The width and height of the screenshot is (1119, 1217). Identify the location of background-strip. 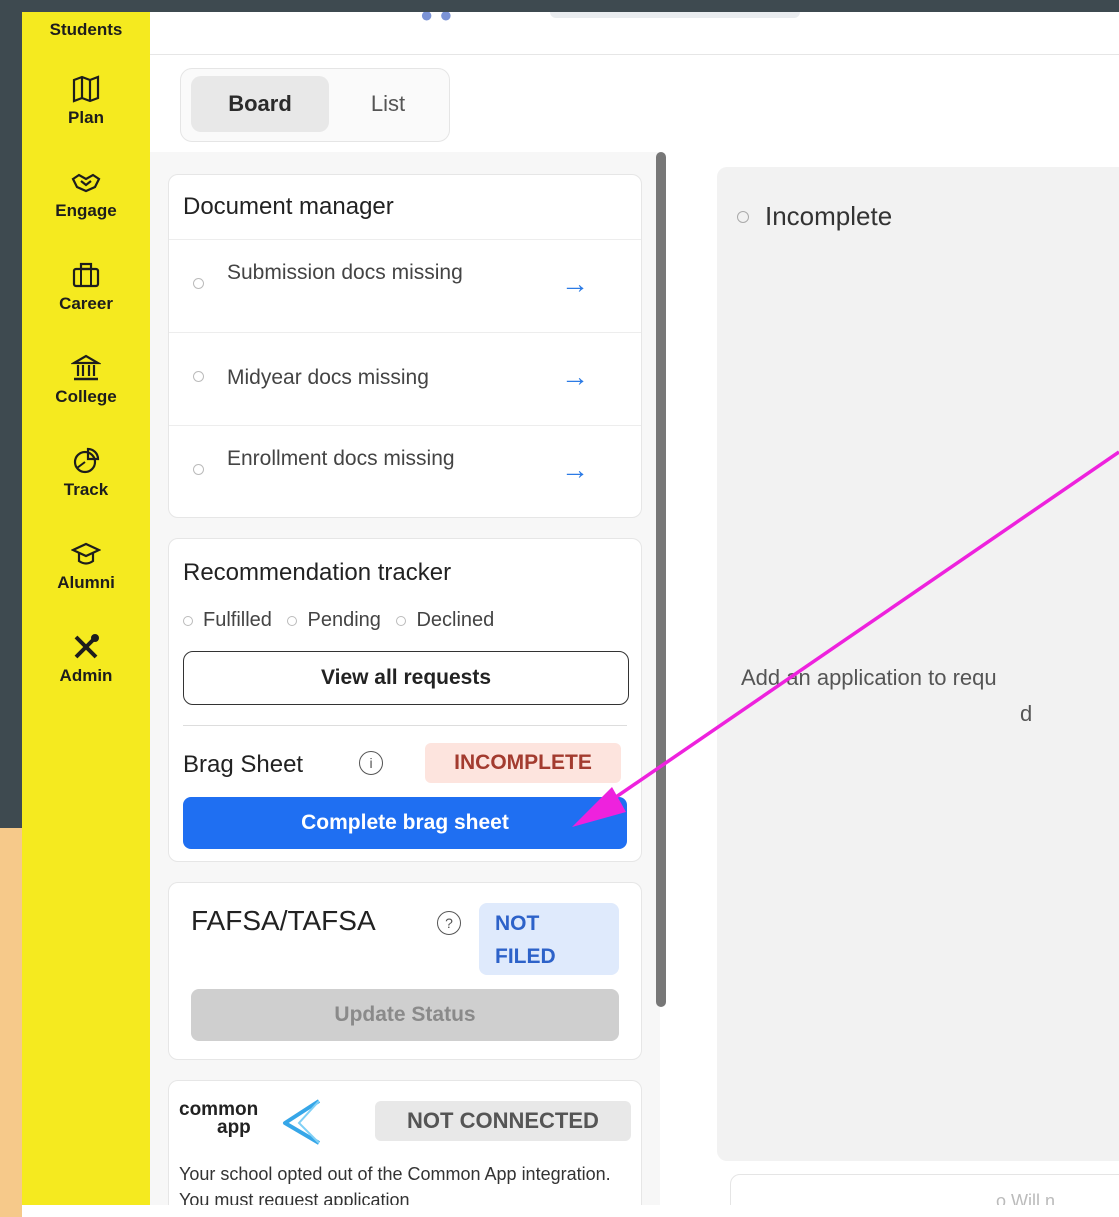
(11, 1022).